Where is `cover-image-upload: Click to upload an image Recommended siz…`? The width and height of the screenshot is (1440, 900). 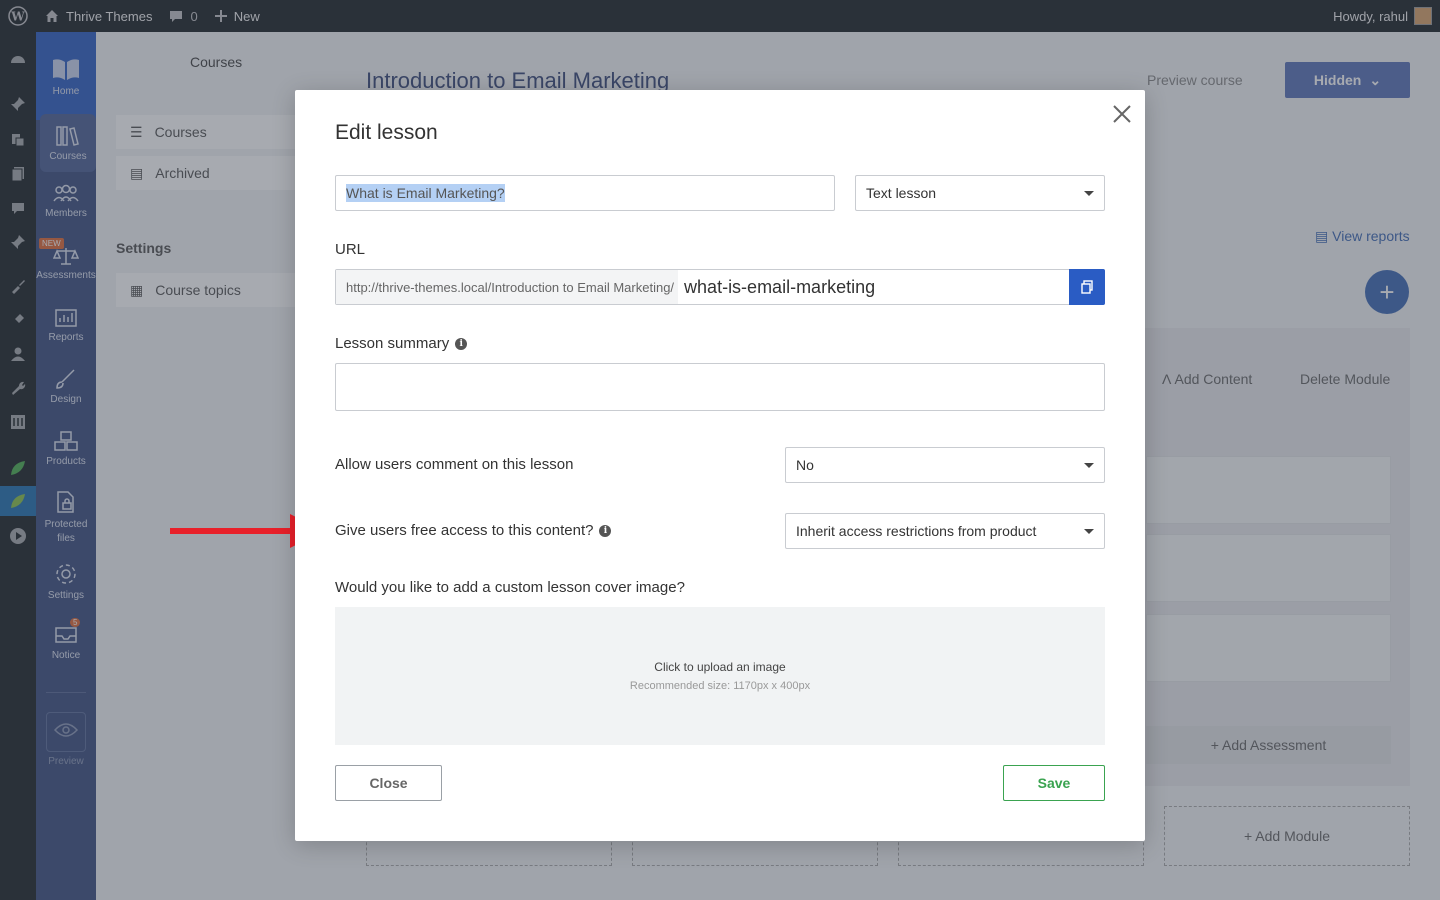
cover-image-upload: Click to upload an image Recommended siz… is located at coordinates (720, 676).